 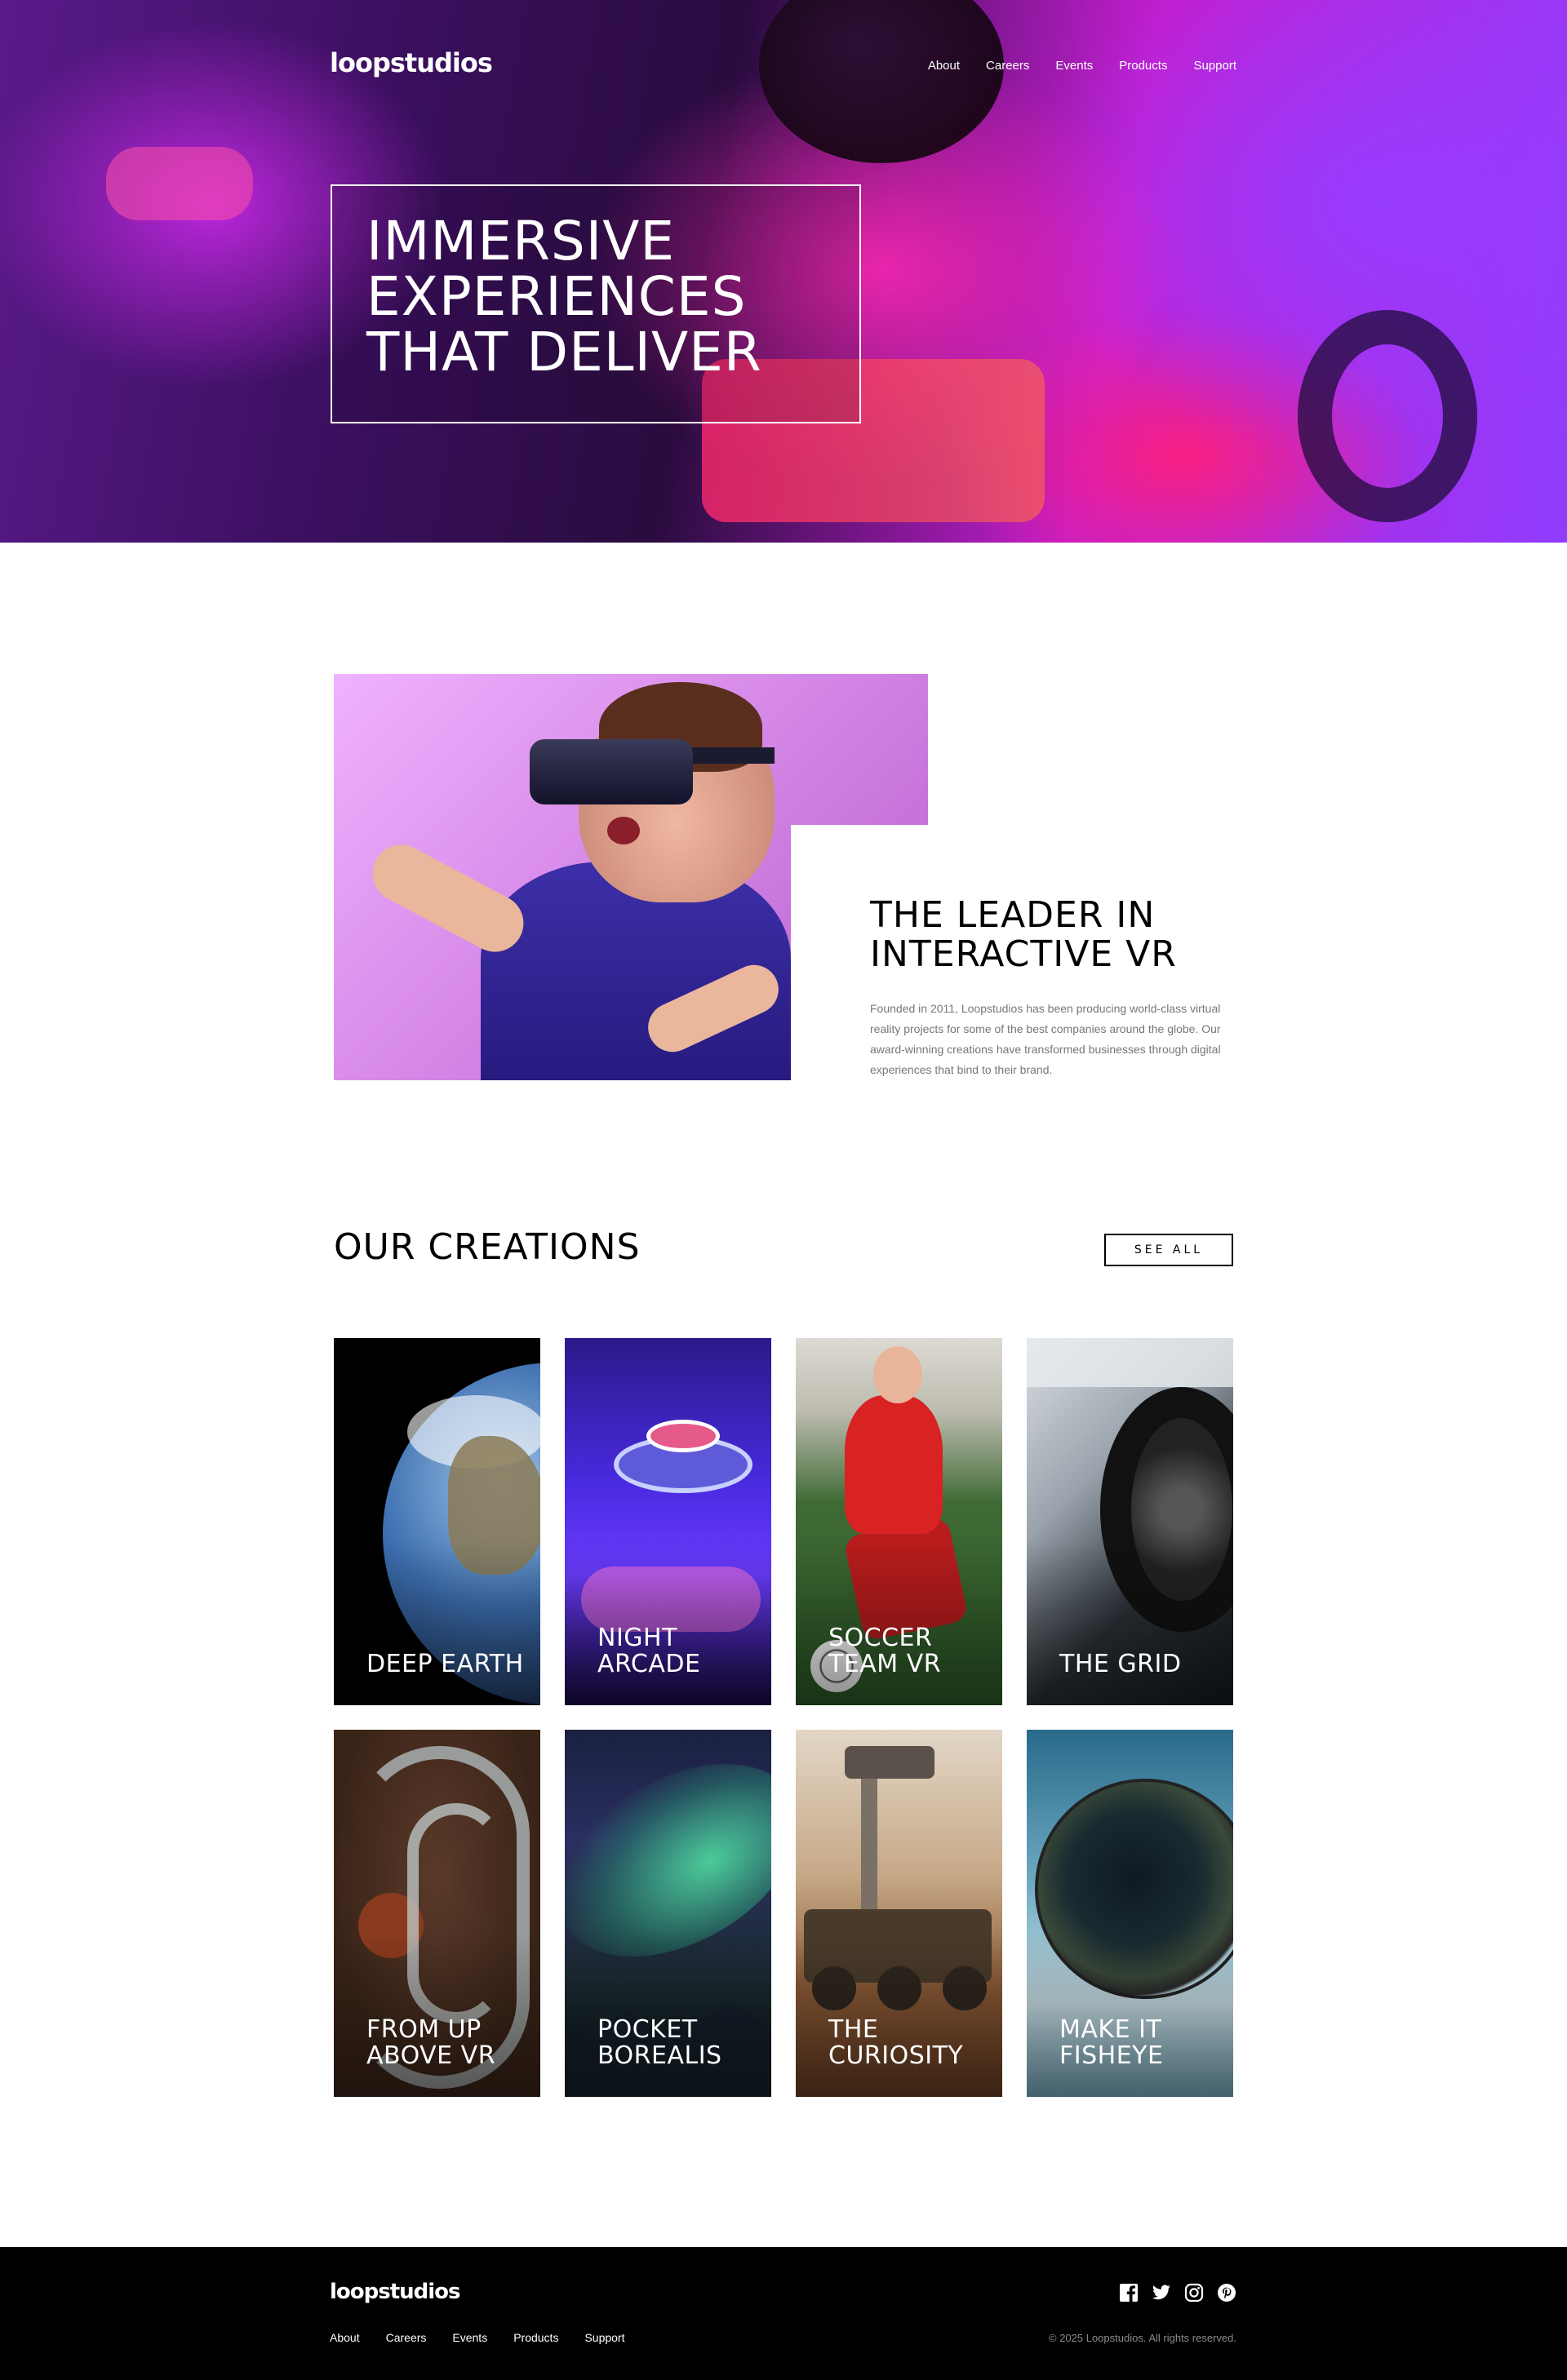 I want to click on footer-link-careers: Careers, so click(x=406, y=2337).